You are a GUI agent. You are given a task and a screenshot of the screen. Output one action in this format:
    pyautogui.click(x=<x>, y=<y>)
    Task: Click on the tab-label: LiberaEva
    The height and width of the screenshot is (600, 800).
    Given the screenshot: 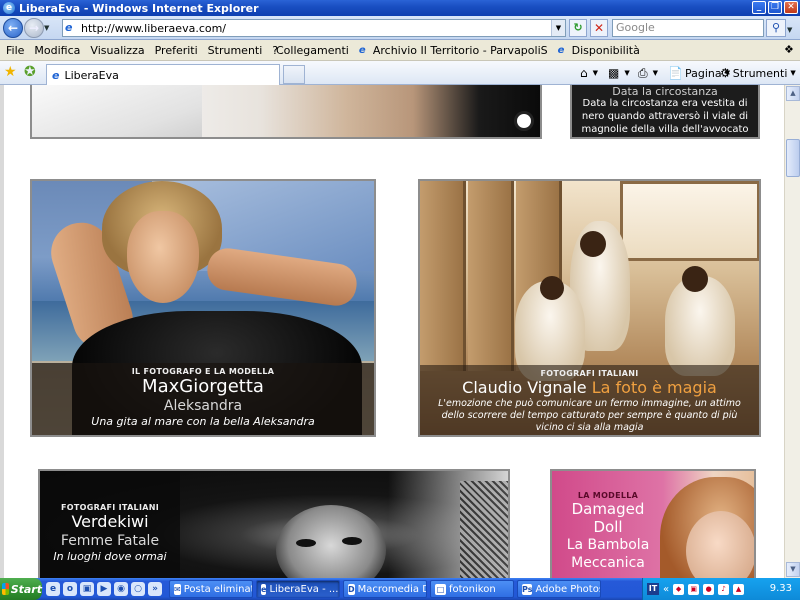 What is the action you would take?
    pyautogui.click(x=91, y=75)
    